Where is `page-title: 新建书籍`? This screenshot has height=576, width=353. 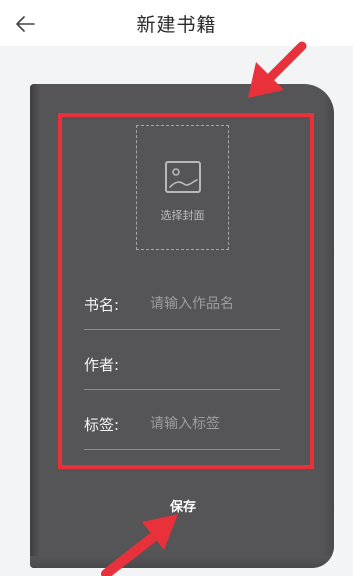 page-title: 新建书籍 is located at coordinates (176, 25).